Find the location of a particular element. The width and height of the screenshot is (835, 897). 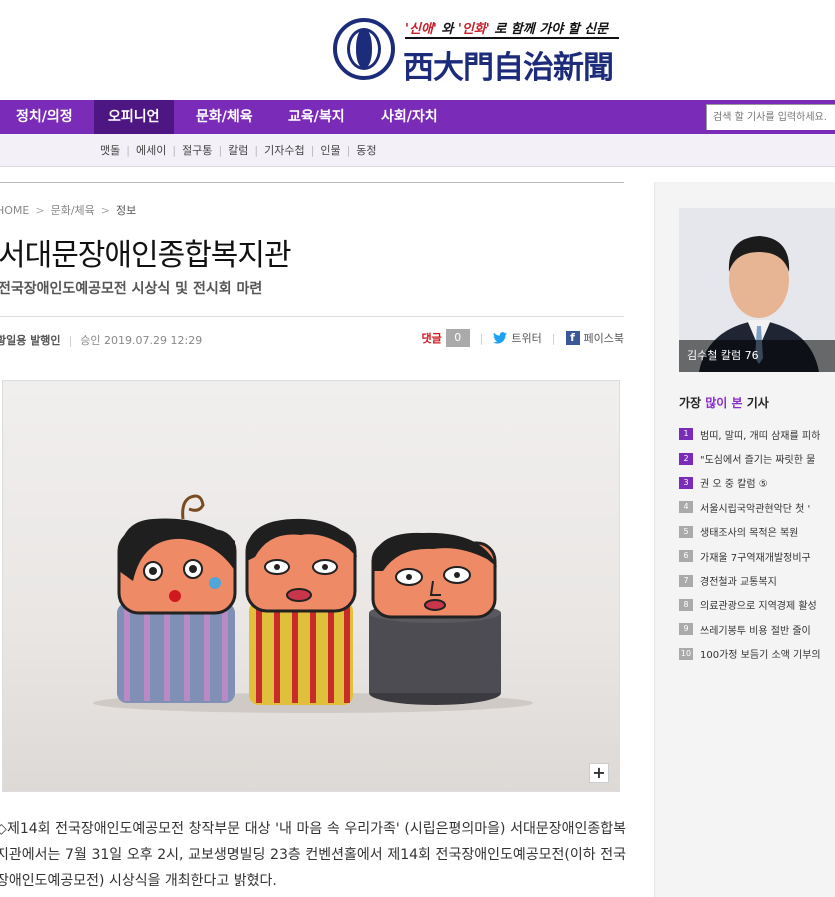

search-box is located at coordinates (770, 117).